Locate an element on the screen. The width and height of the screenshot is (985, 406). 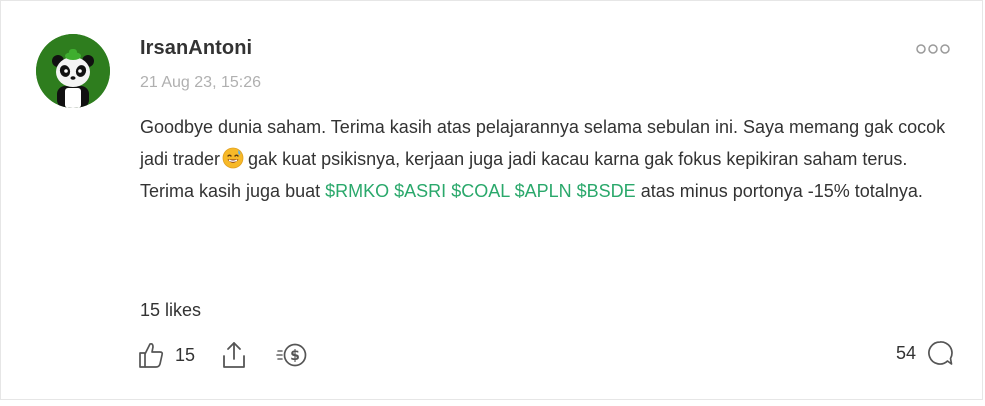
author-name: IrsanAntoni is located at coordinates (196, 48).